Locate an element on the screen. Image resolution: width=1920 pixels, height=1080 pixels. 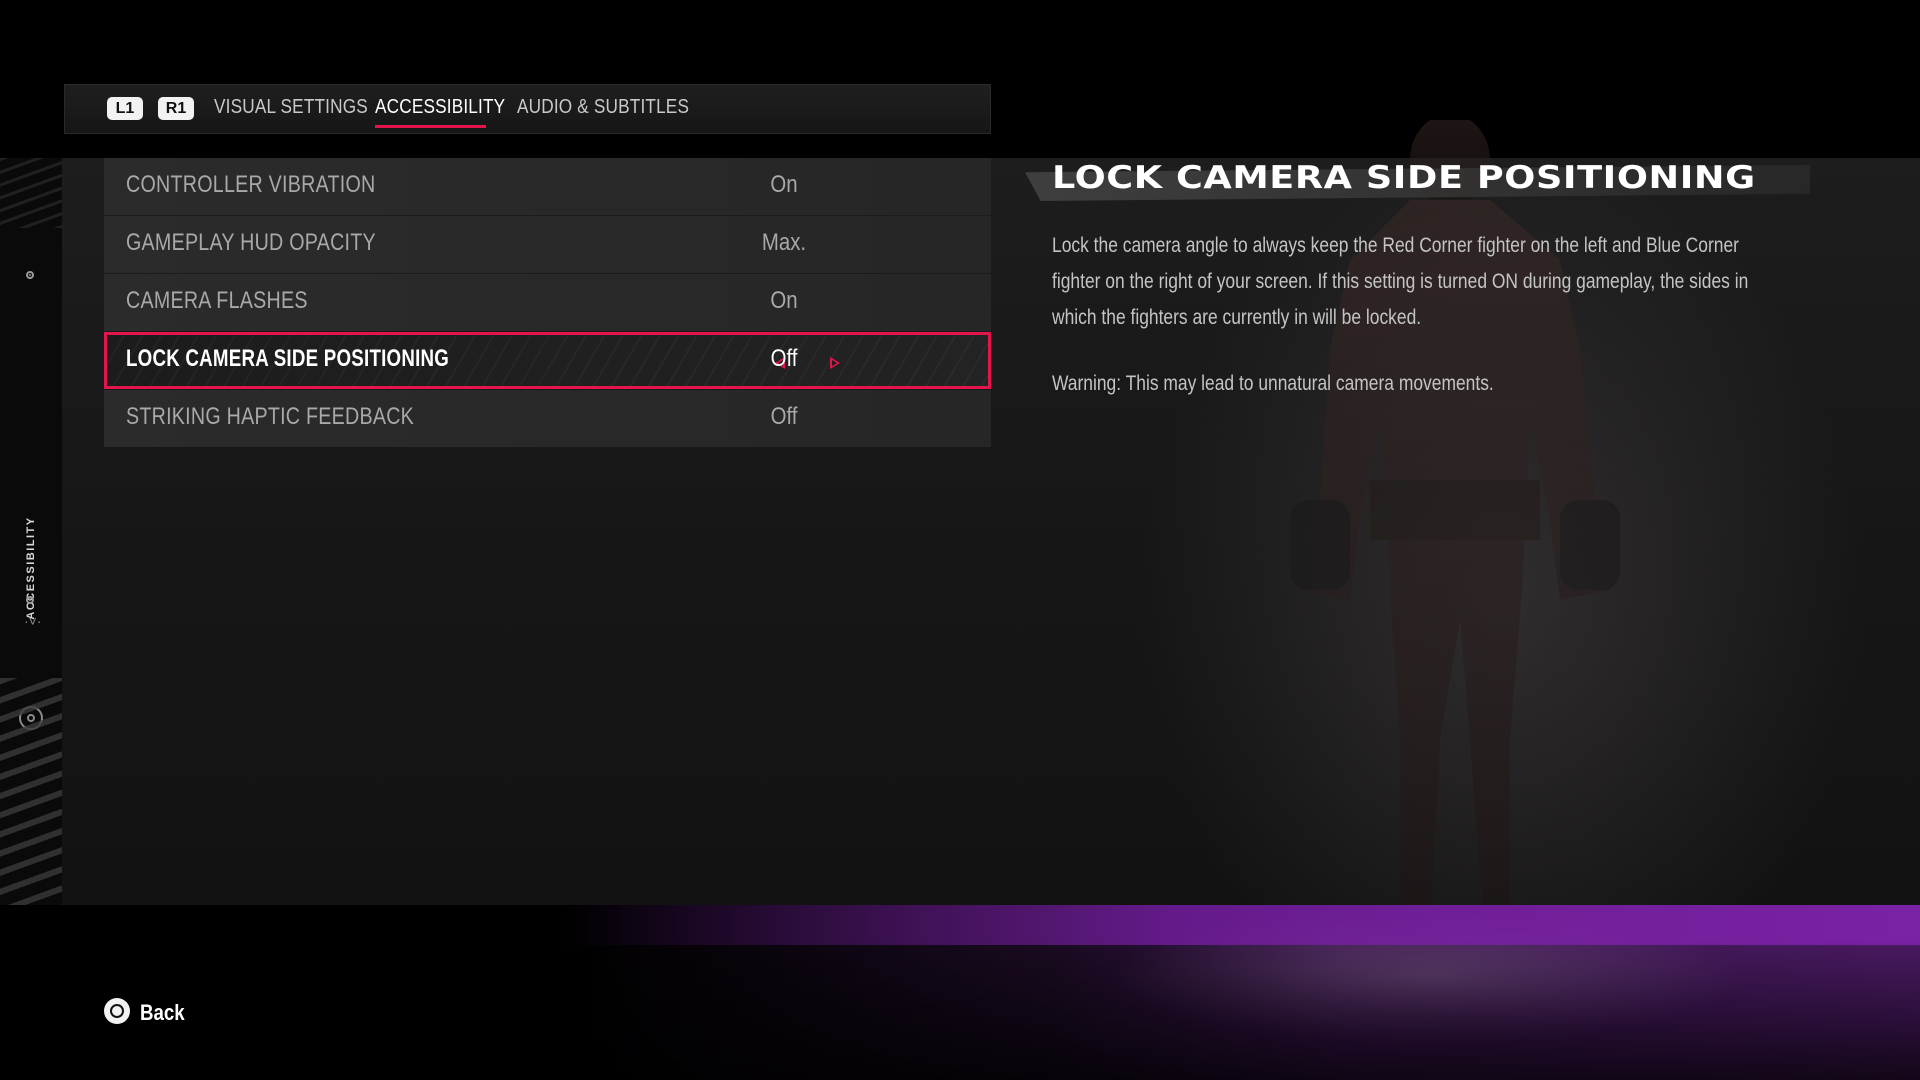
tab-accessibility: ACCESSIBILITY is located at coordinates (440, 107).